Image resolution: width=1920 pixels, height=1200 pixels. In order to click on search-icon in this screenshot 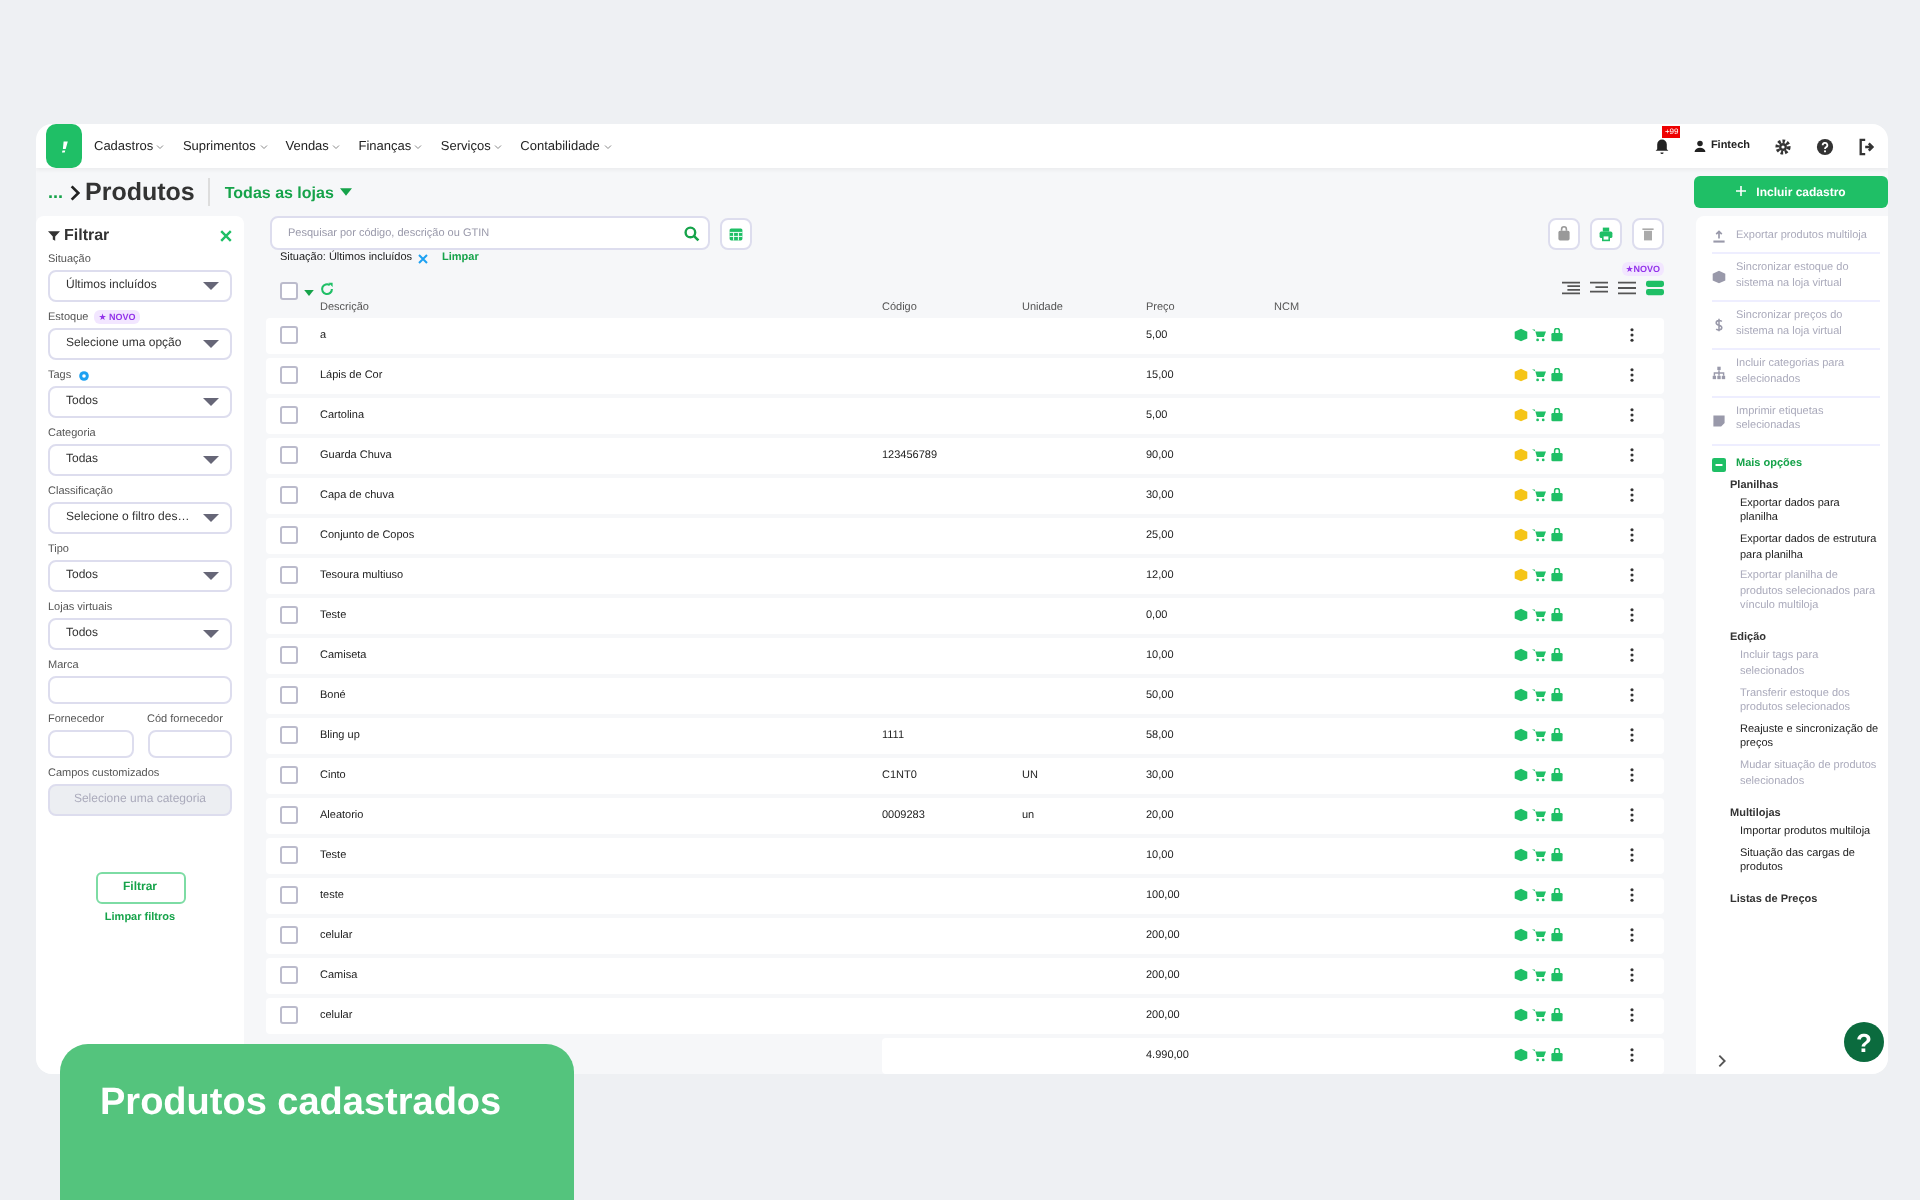, I will do `click(692, 233)`.